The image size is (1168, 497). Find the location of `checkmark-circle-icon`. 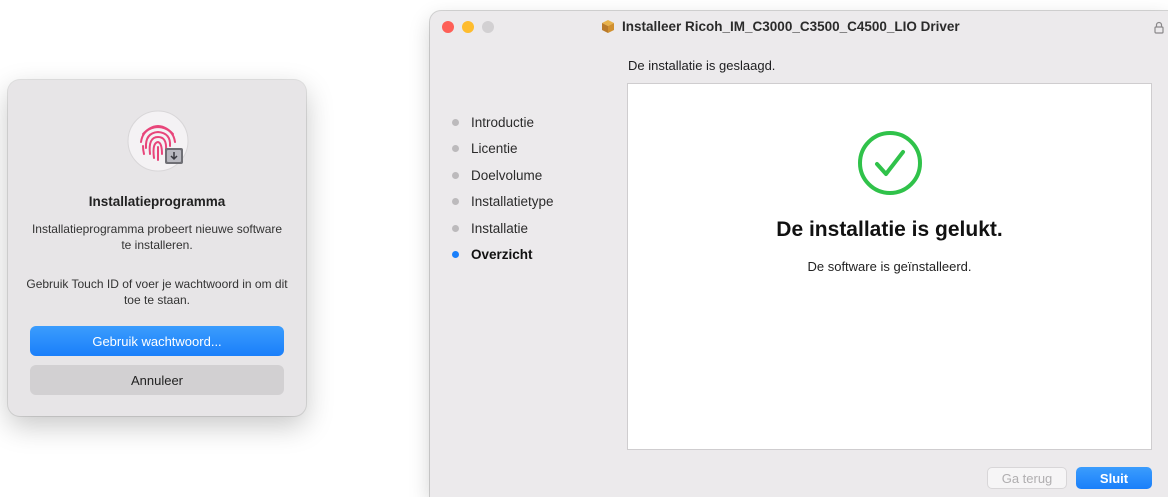

checkmark-circle-icon is located at coordinates (890, 163).